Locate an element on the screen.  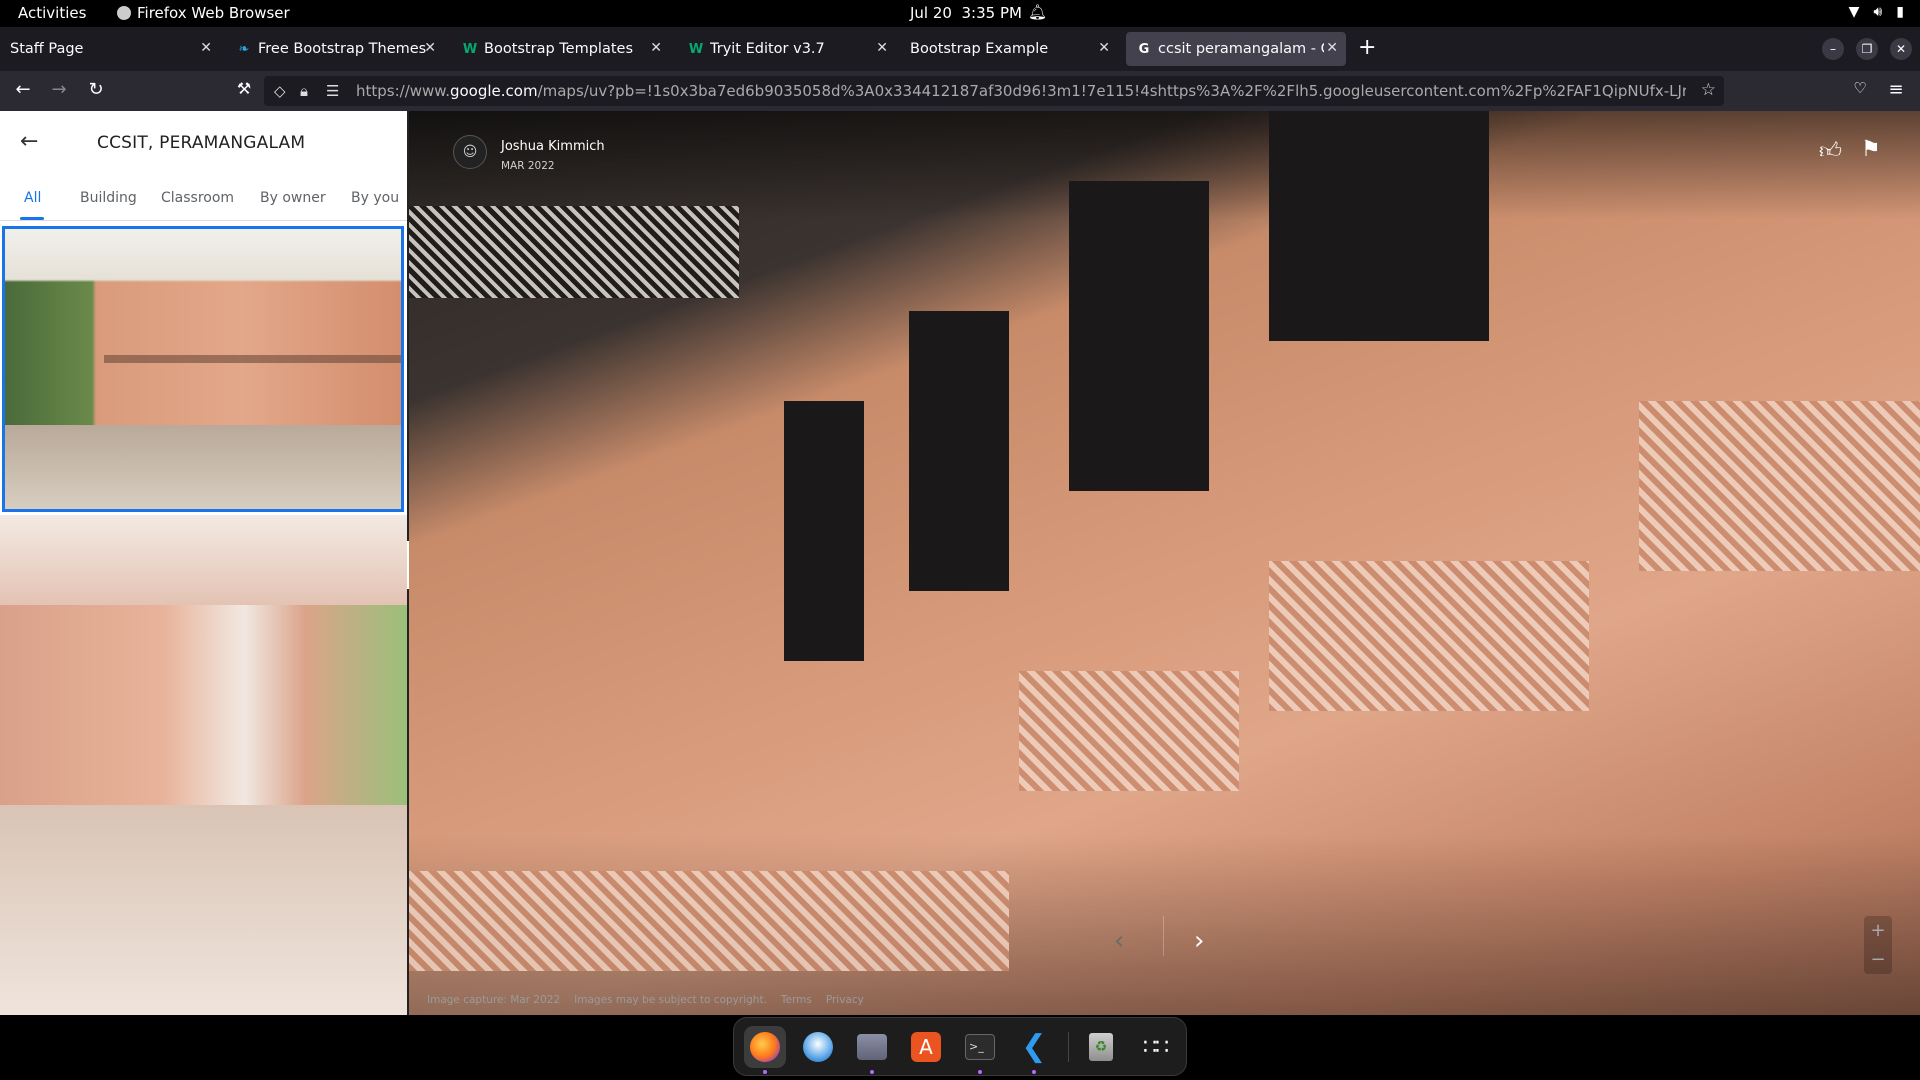
date: Jul 20 is located at coordinates (931, 13).